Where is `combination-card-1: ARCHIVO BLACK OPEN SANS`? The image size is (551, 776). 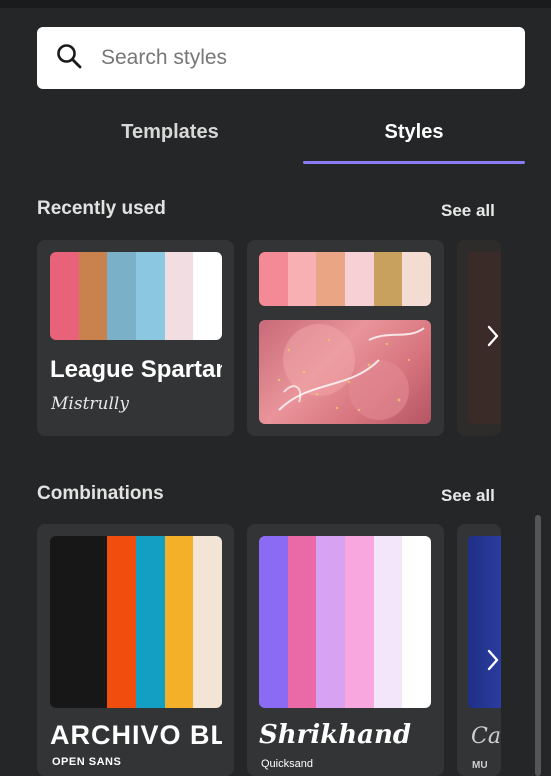 combination-card-1: ARCHIVO BLACK OPEN SANS is located at coordinates (135, 650).